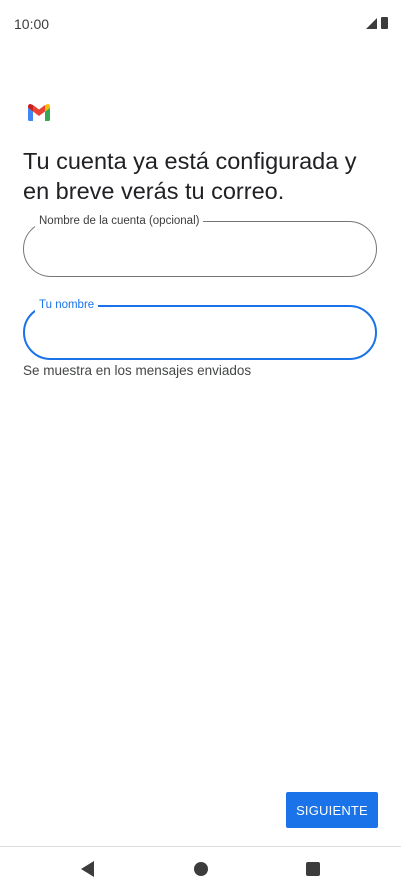 This screenshot has height=892, width=401. Describe the element at coordinates (200, 334) in the screenshot. I see `your-name-input` at that location.